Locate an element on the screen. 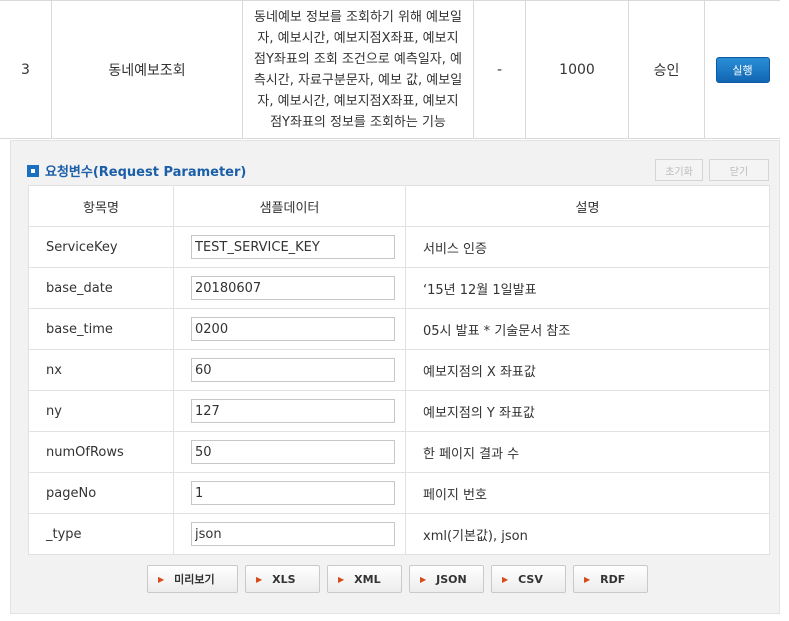  api-name: 동네예보조회 is located at coordinates (147, 69).